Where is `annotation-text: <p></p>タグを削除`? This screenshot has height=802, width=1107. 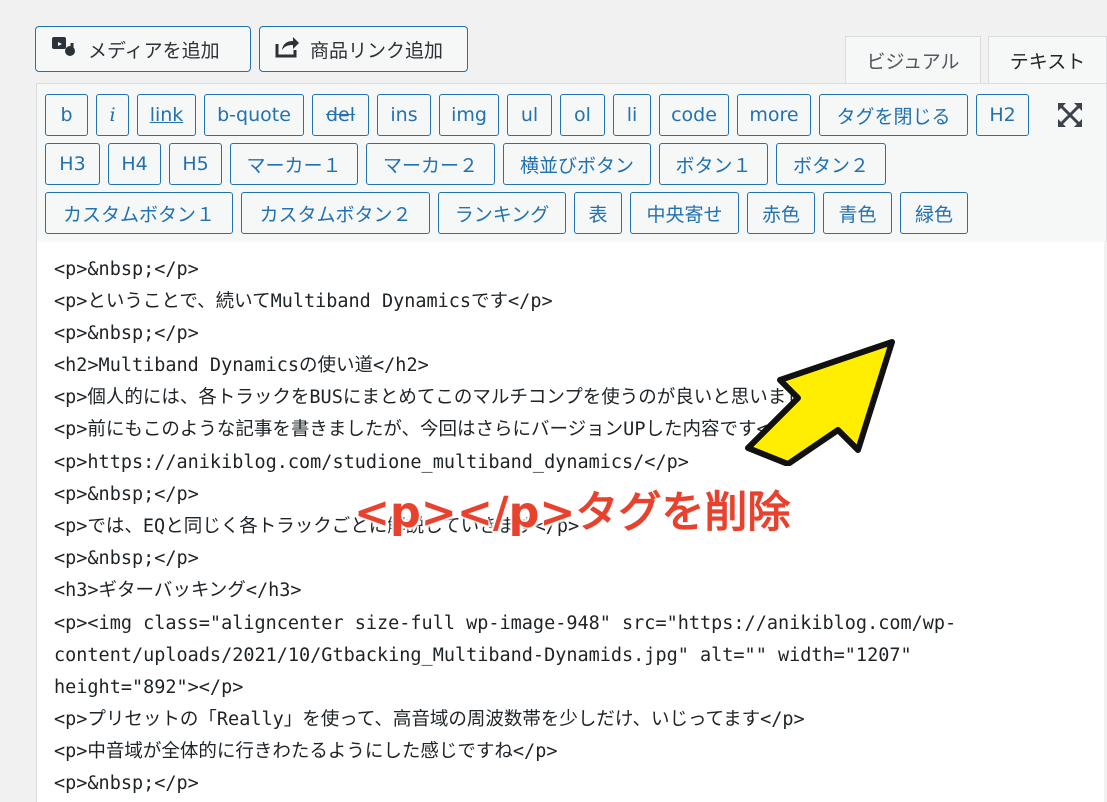
annotation-text: <p></p>タグを削除 is located at coordinates (572, 513).